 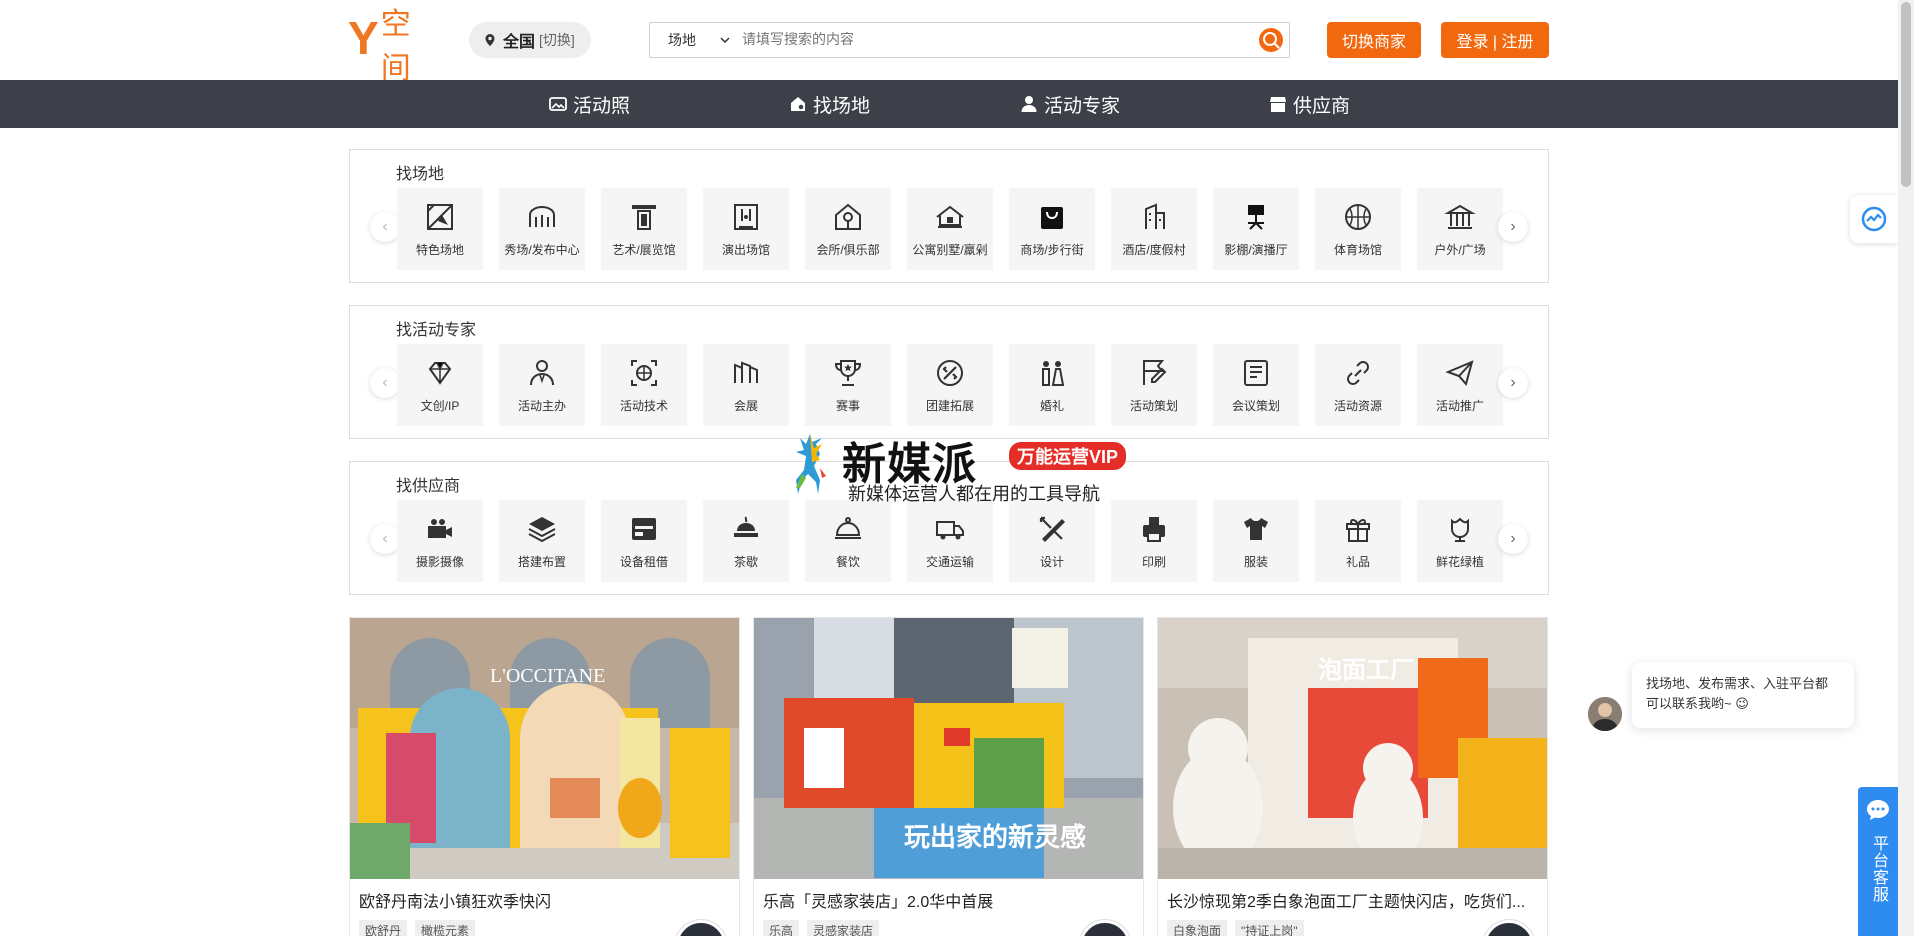 I want to click on category-label: 活动策划, so click(x=1153, y=405).